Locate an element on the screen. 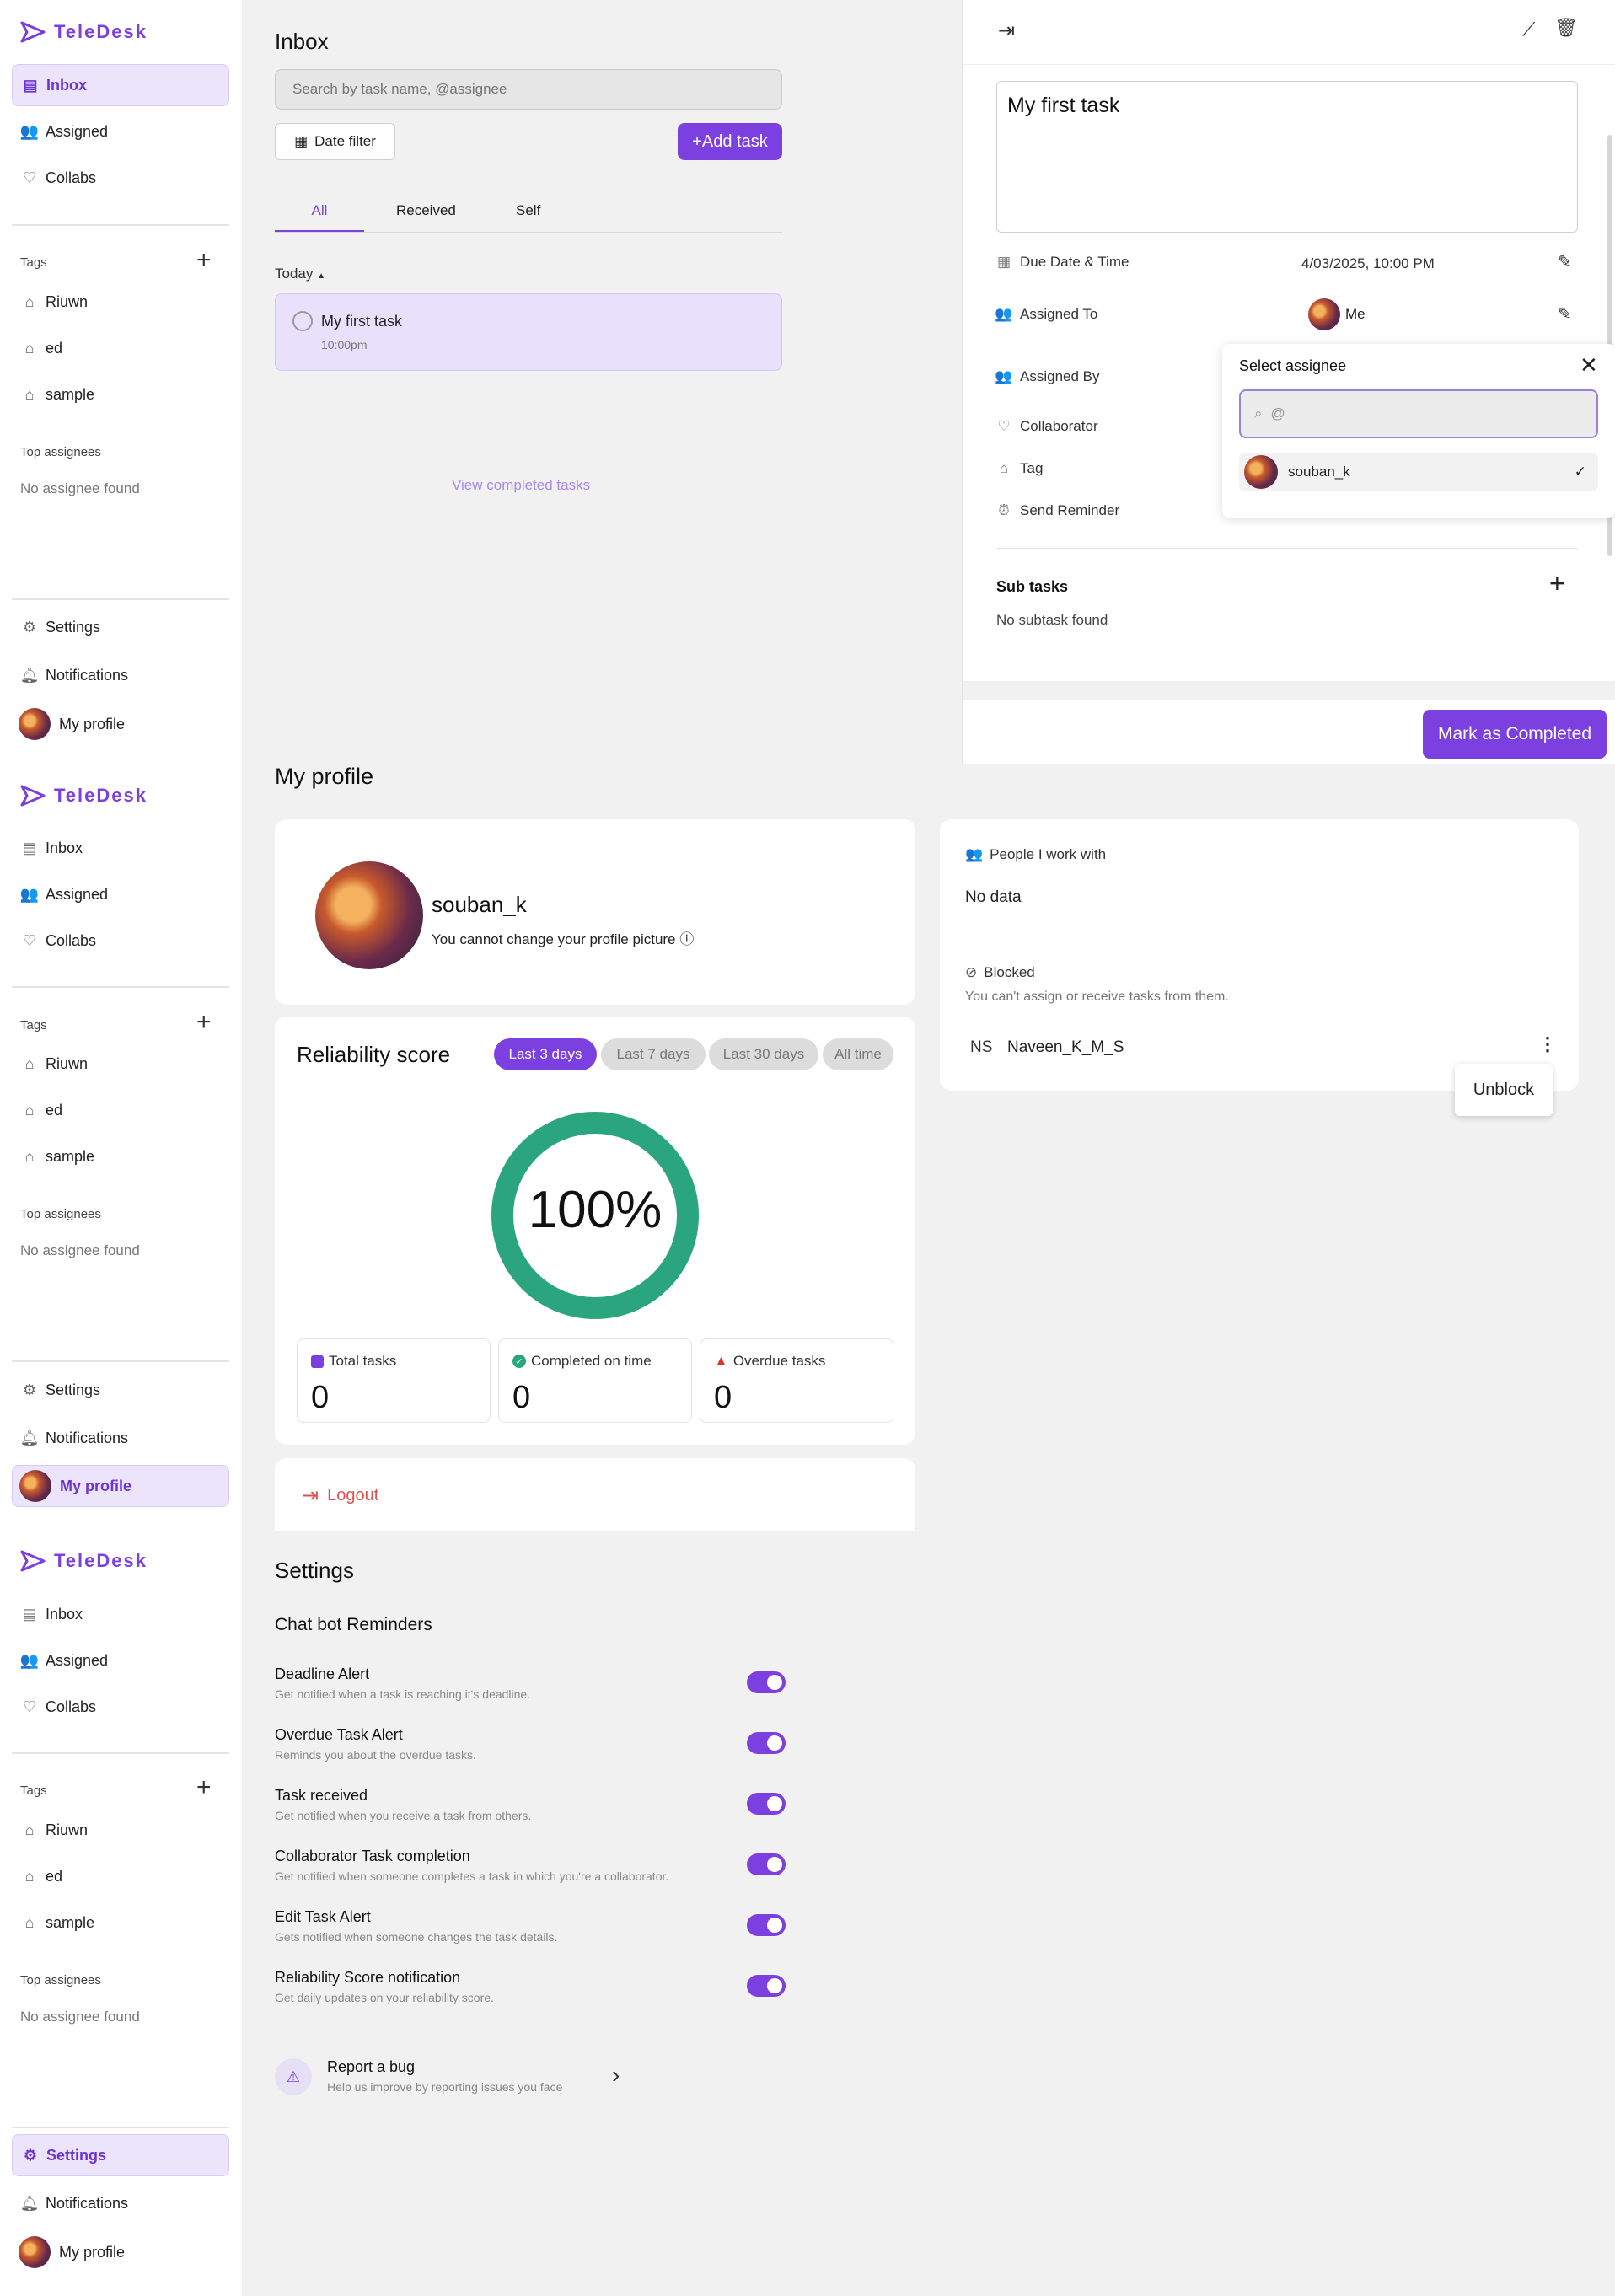 This screenshot has width=1615, height=2296. range-last-3-days: Last 3 days is located at coordinates (545, 1054).